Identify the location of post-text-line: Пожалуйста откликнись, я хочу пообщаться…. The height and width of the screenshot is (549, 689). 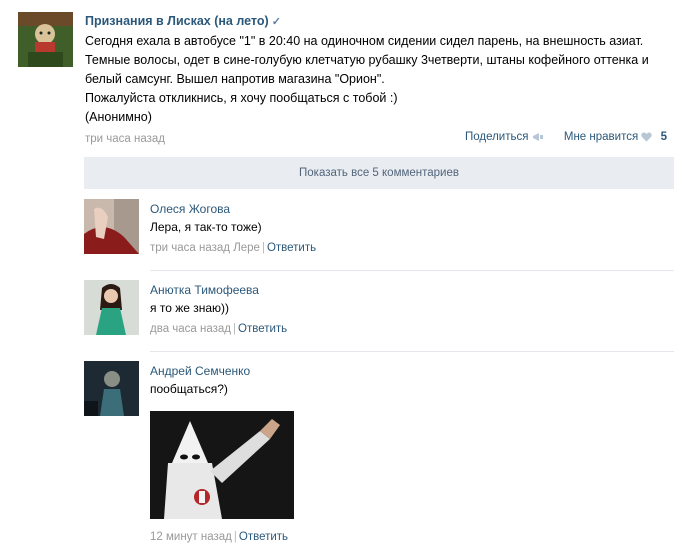
(241, 98).